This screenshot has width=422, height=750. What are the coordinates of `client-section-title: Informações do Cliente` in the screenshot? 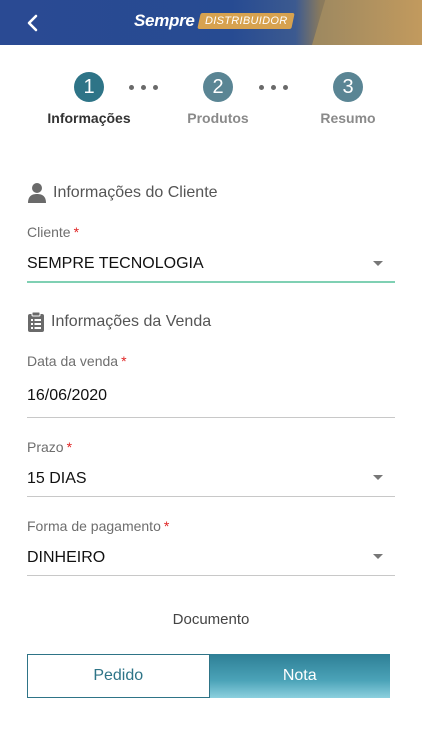 It's located at (122, 193).